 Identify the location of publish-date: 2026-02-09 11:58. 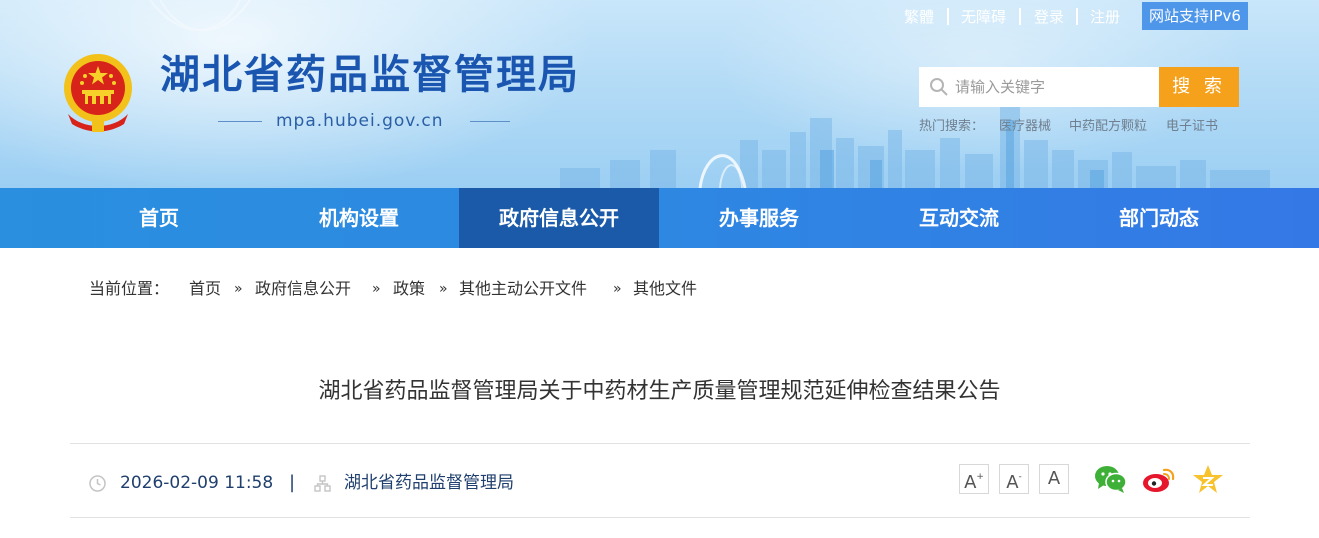
(197, 483).